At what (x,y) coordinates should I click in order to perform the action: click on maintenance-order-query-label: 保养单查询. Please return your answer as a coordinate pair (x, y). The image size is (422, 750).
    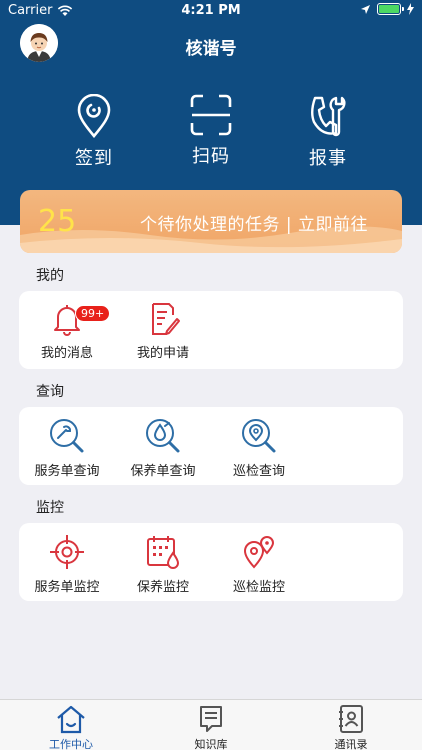
    Looking at the image, I should click on (163, 471).